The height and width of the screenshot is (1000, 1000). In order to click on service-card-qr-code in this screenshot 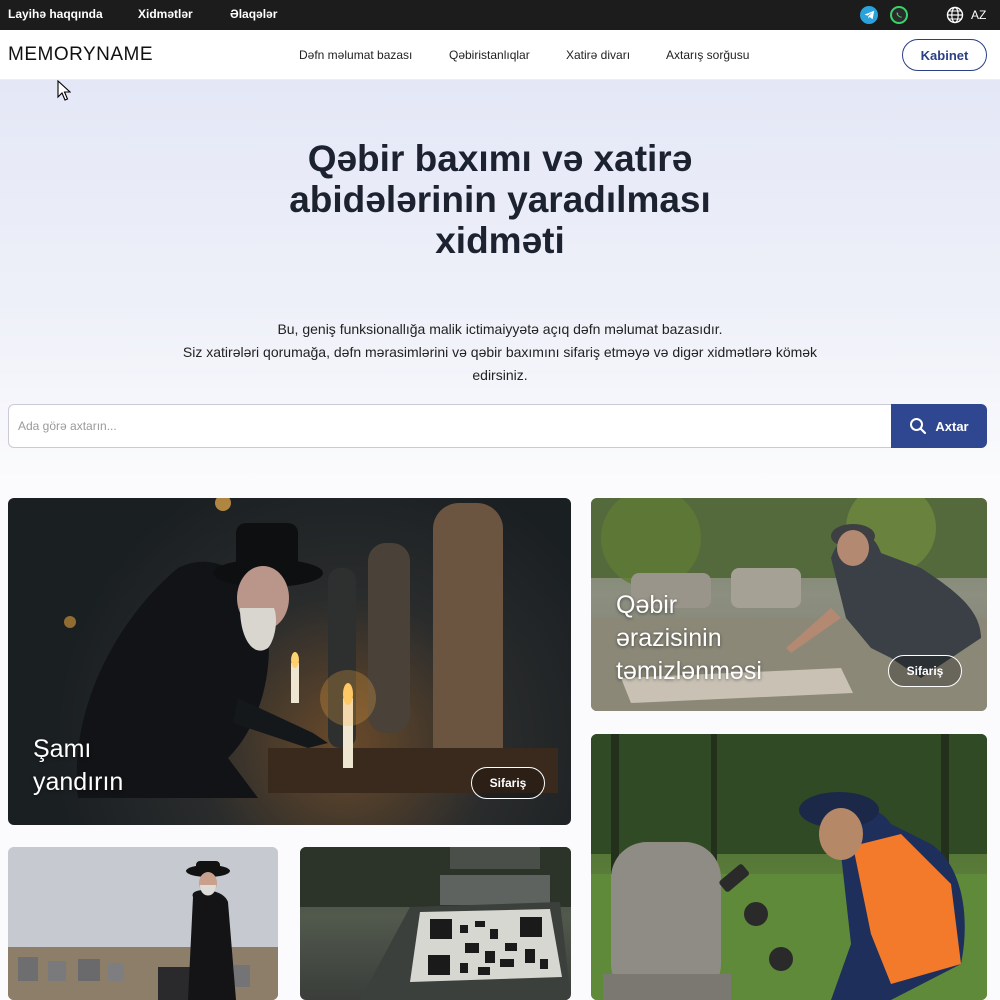, I will do `click(435, 923)`.